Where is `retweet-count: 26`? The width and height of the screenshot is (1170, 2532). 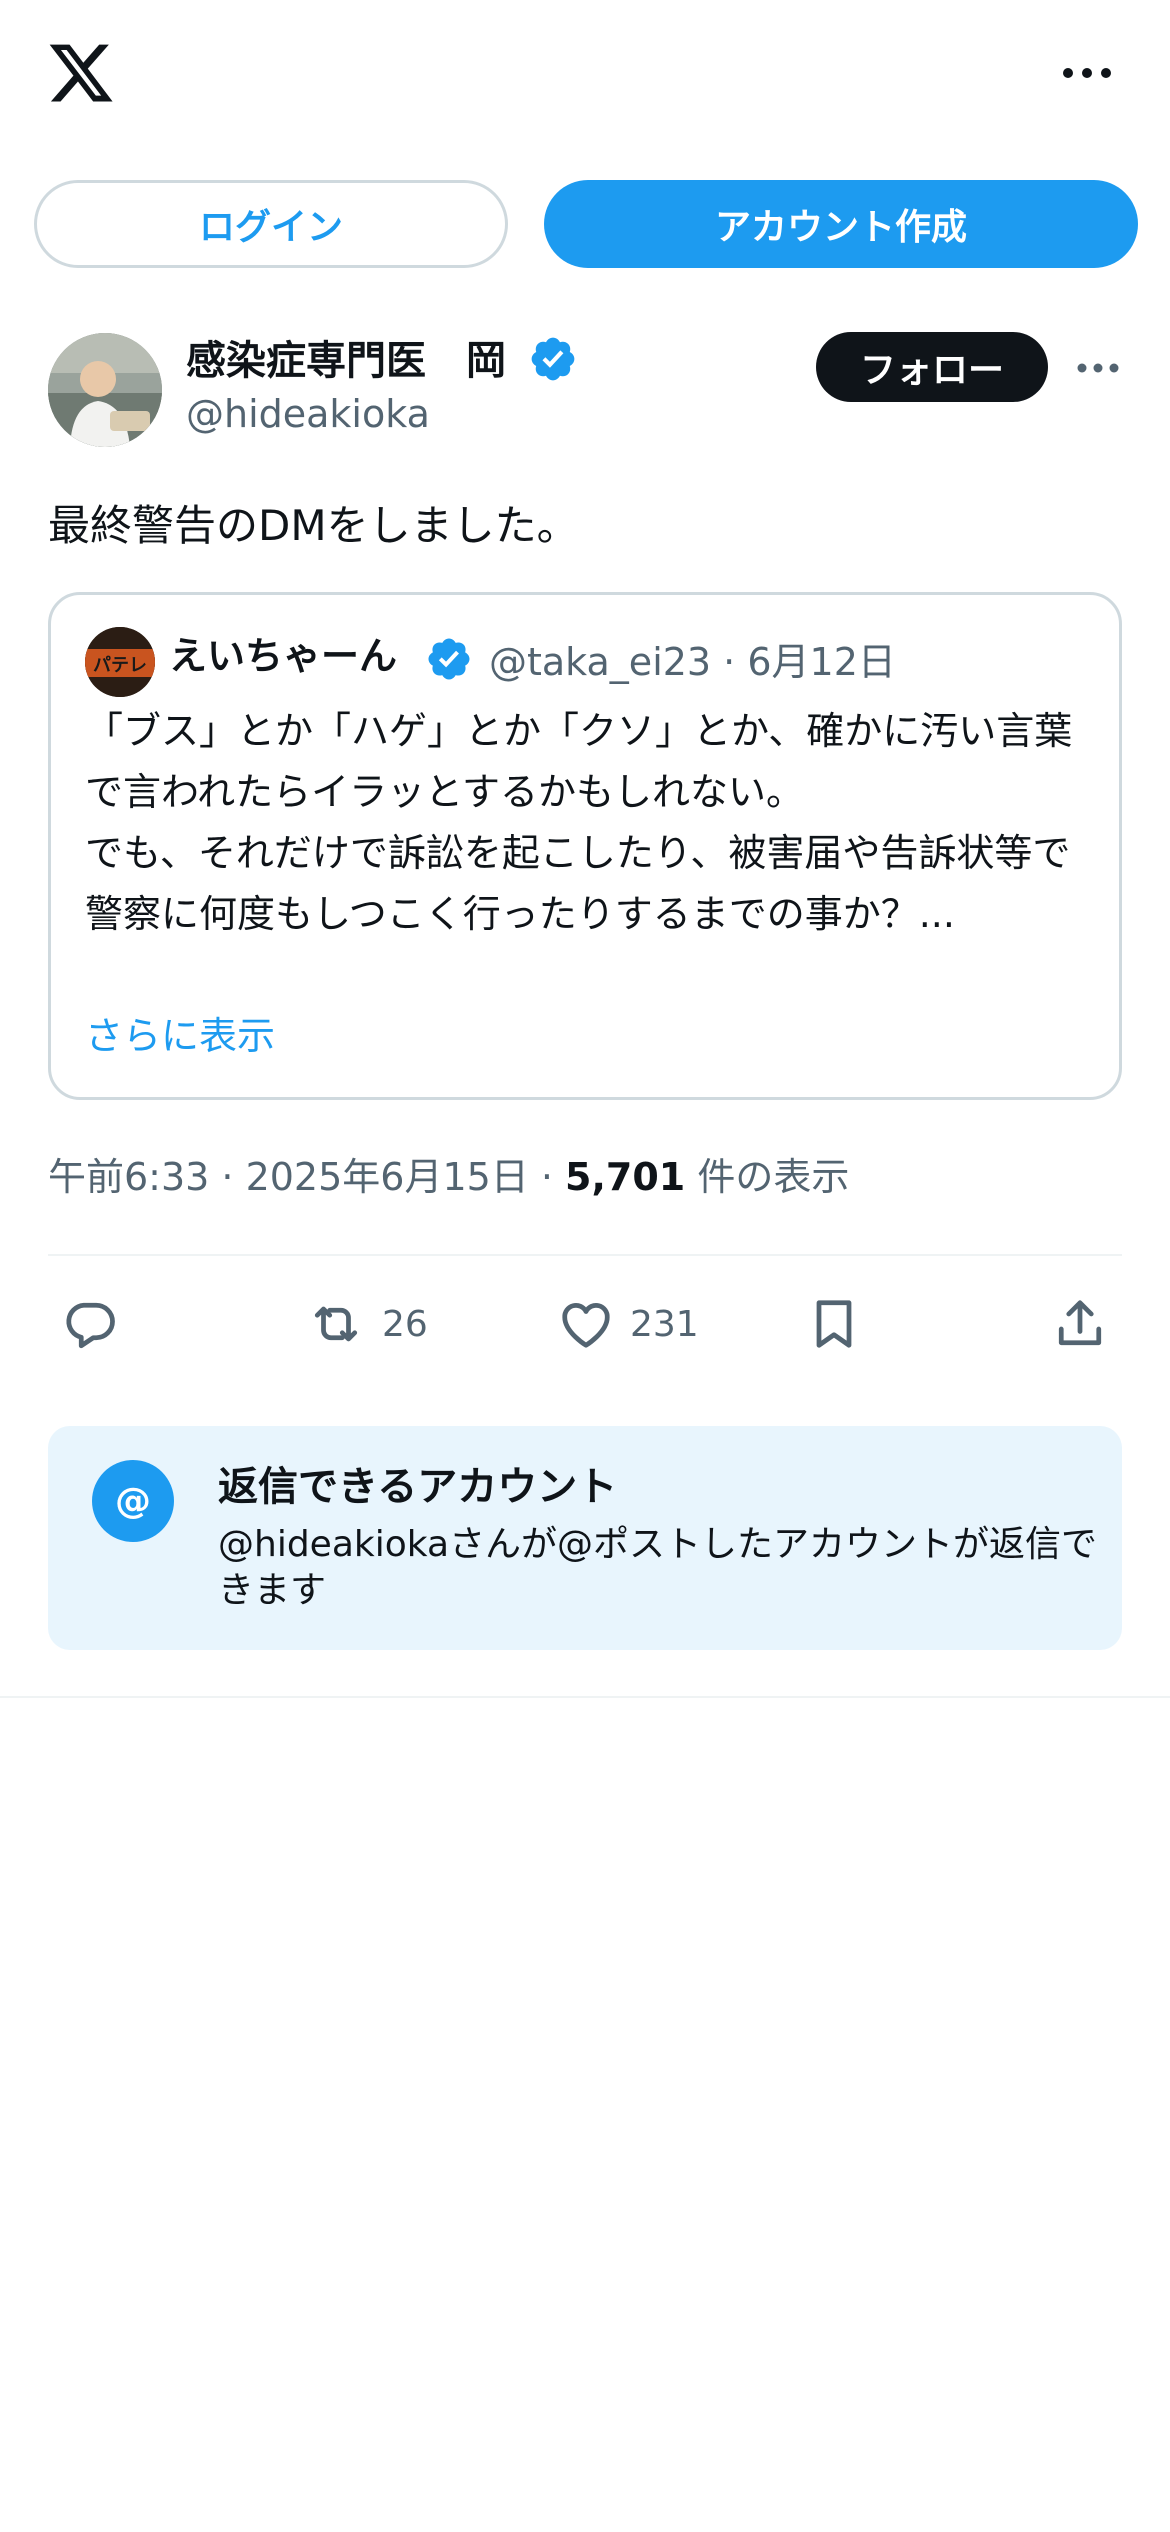
retweet-count: 26 is located at coordinates (405, 1324).